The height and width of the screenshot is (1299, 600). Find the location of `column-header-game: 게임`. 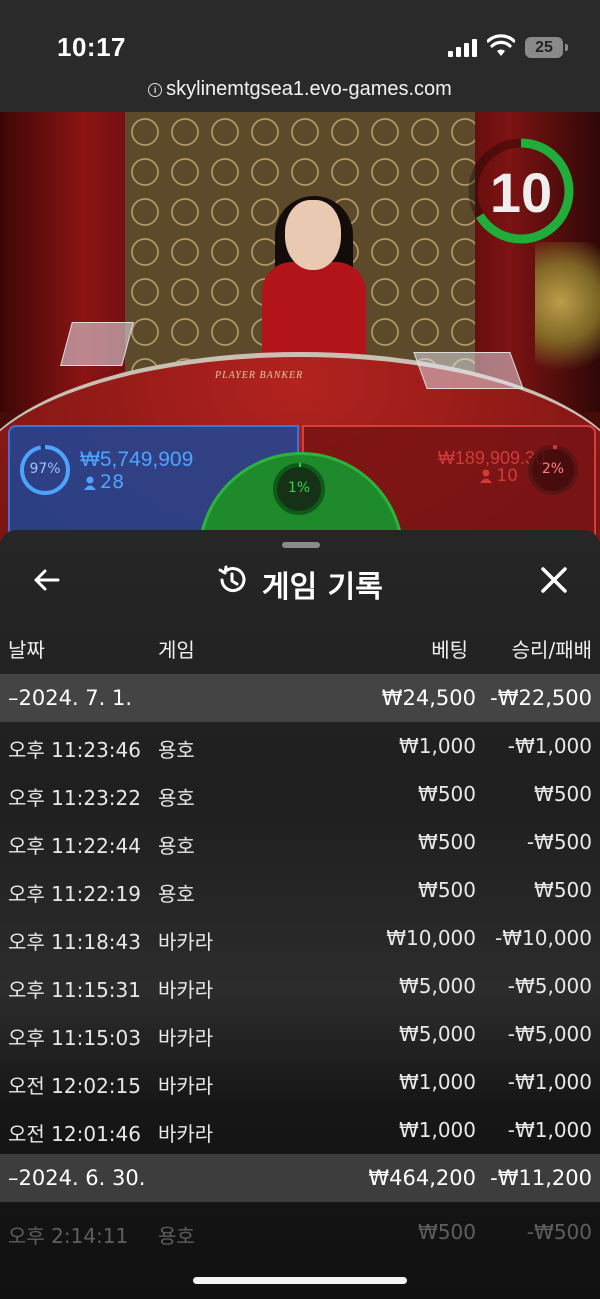

column-header-game: 게임 is located at coordinates (176, 650).